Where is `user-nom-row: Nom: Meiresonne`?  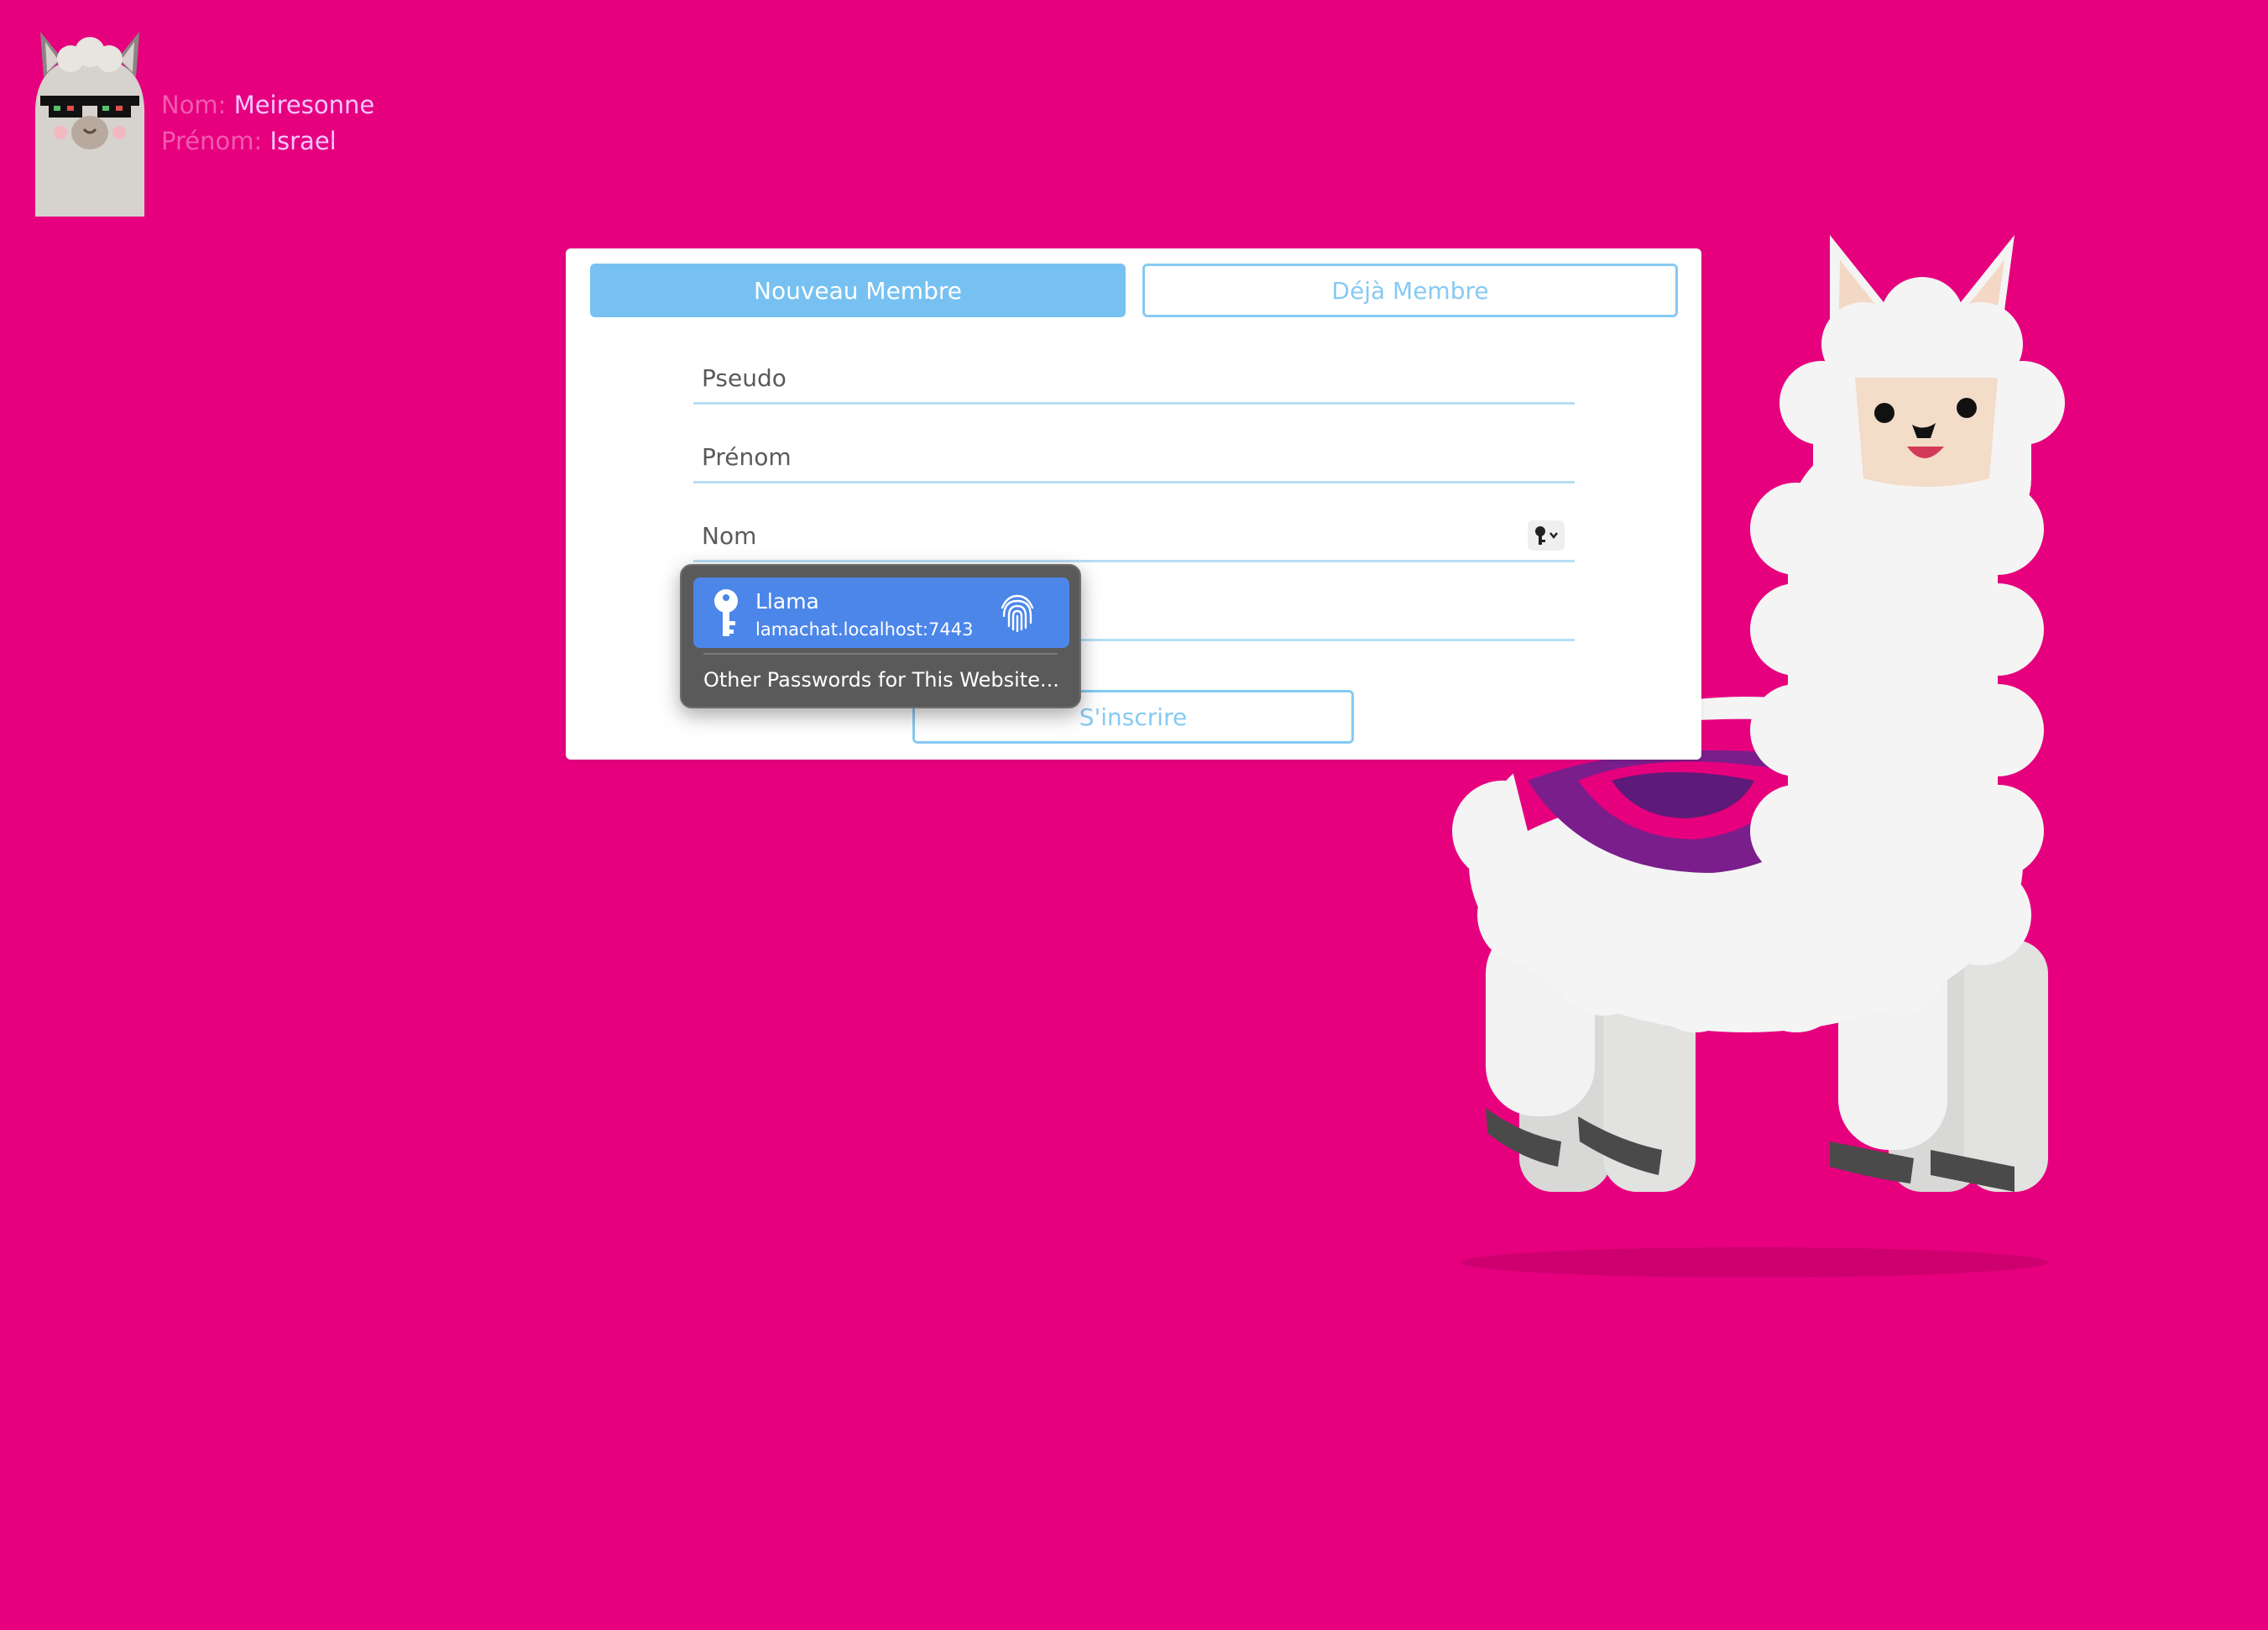
user-nom-row: Nom: Meiresonne is located at coordinates (267, 105).